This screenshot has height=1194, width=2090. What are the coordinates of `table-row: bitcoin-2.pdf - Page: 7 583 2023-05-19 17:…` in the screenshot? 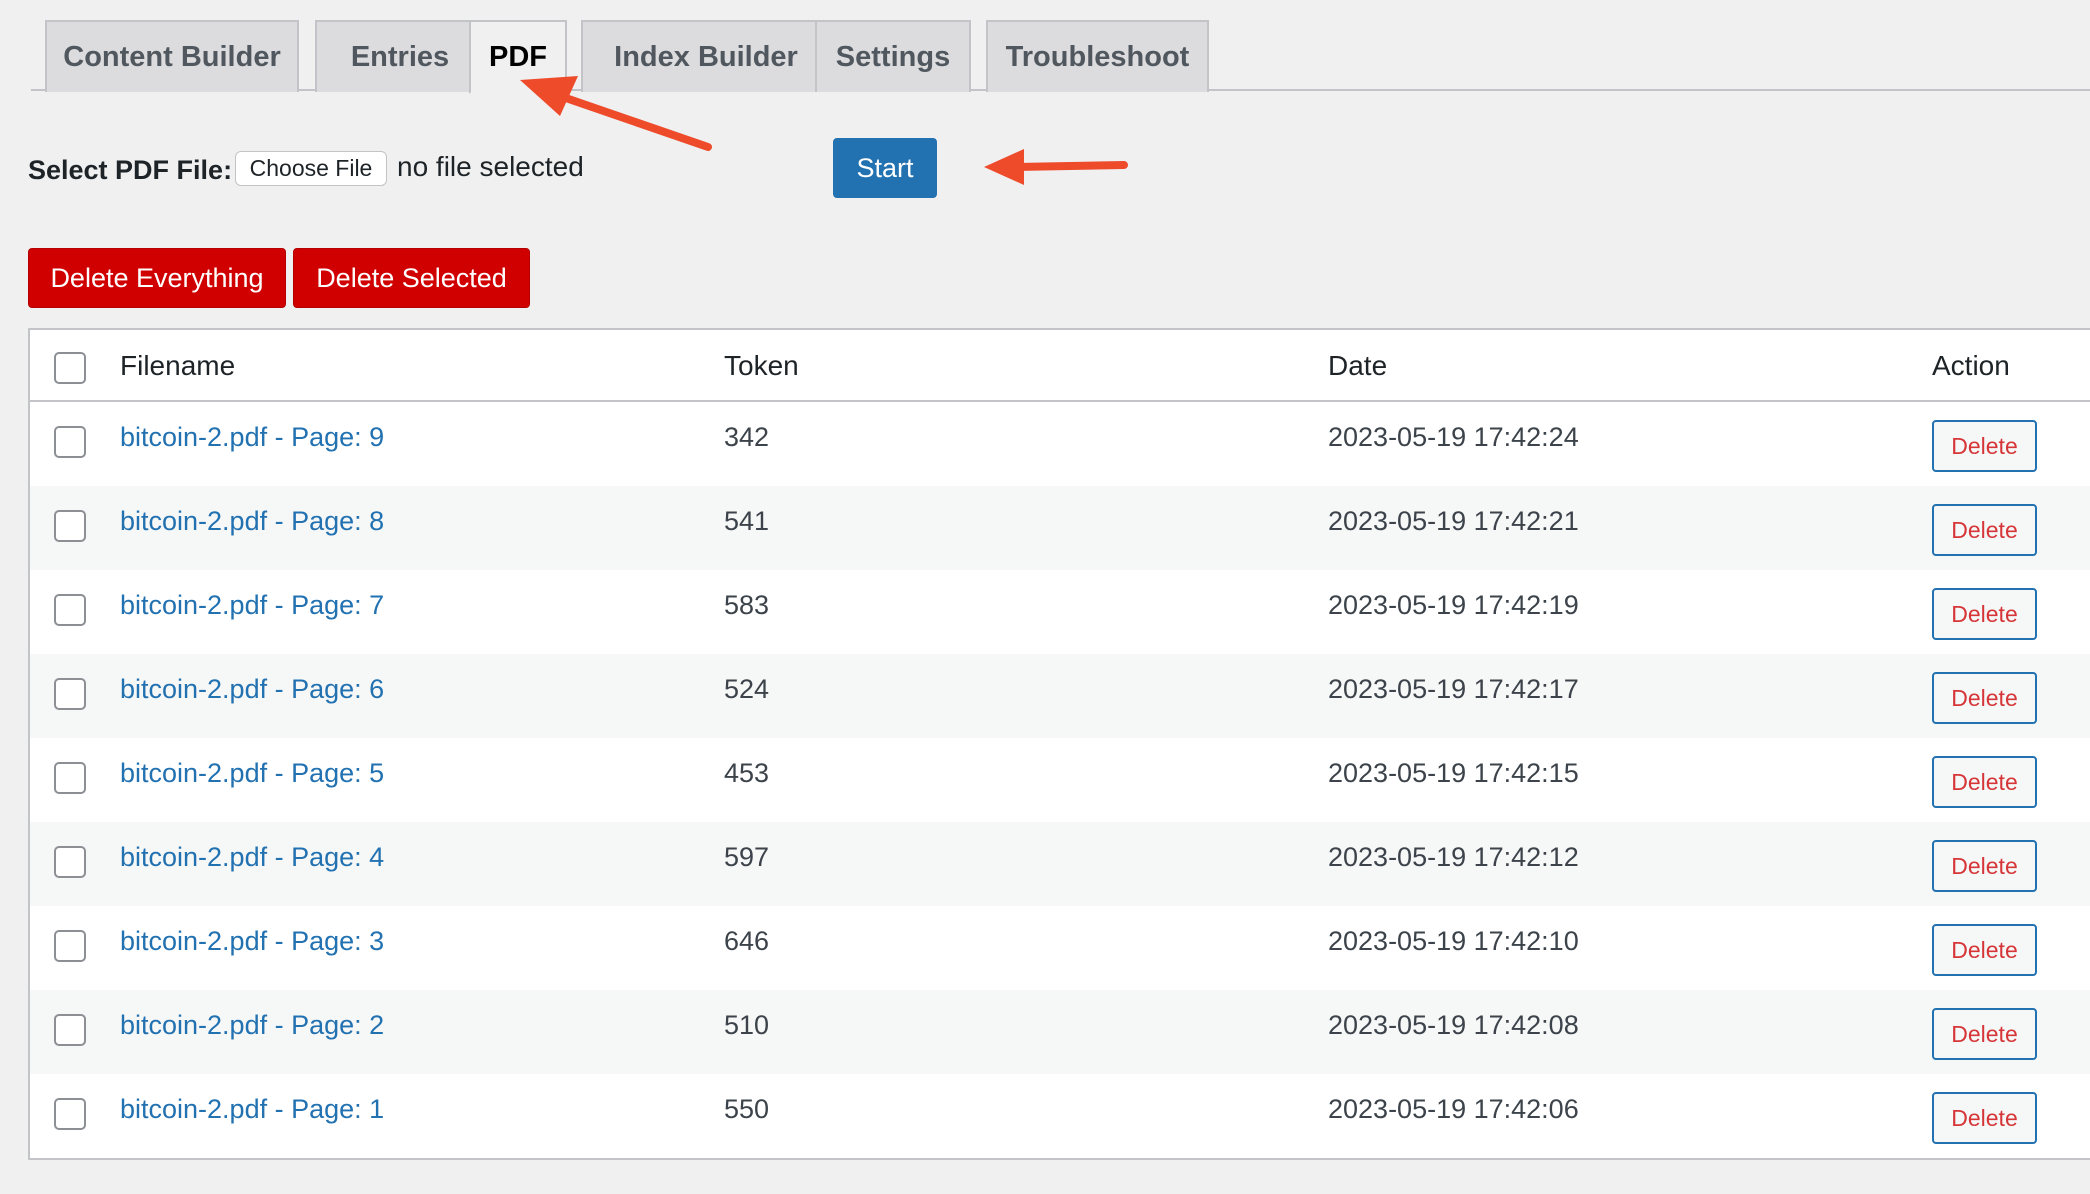 It's located at (1060, 612).